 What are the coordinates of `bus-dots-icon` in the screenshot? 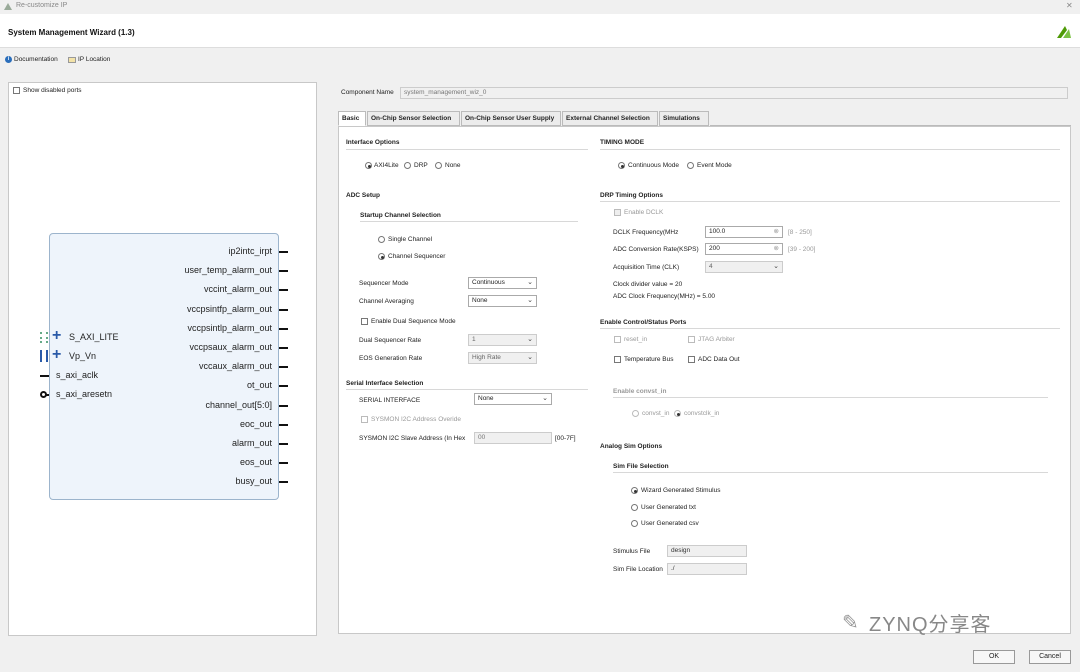 It's located at (44, 337).